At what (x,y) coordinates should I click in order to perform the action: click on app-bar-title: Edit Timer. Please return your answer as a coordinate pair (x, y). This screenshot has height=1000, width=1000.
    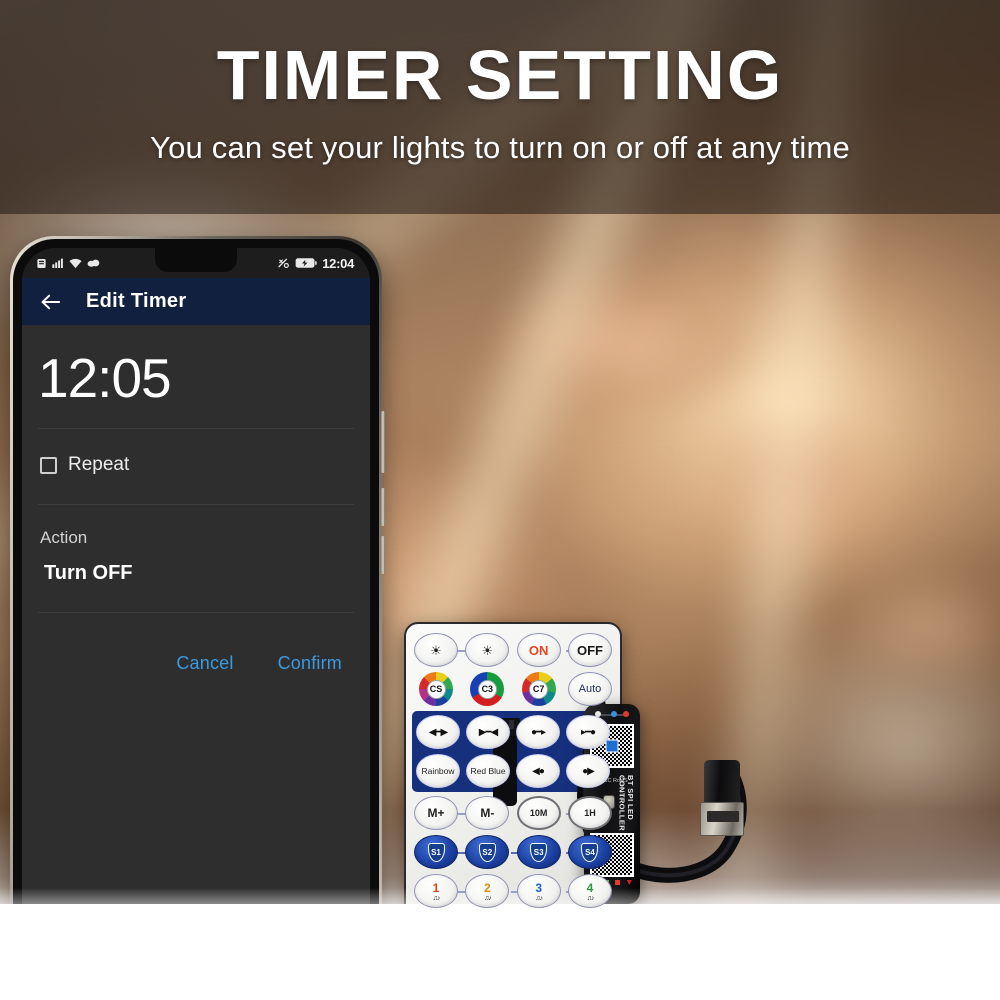
    Looking at the image, I should click on (136, 301).